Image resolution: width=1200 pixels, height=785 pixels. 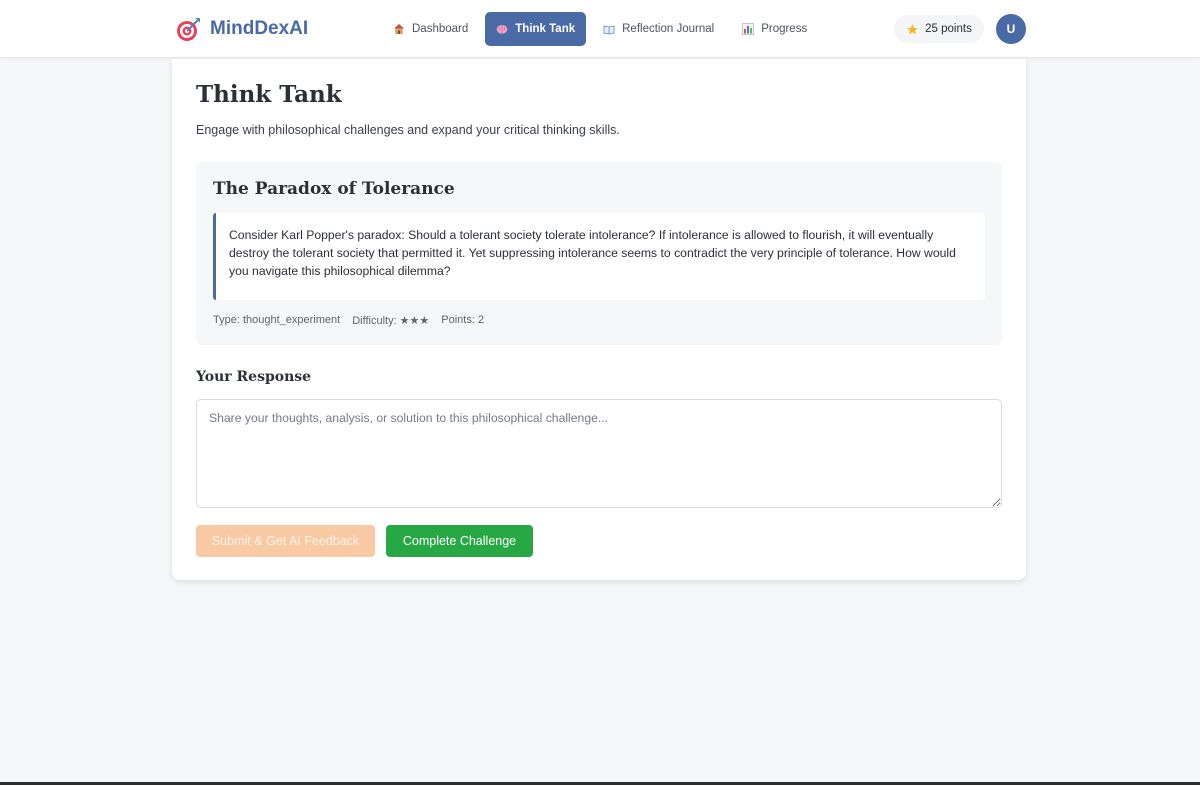 What do you see at coordinates (254, 377) in the screenshot?
I see `response-heading: Your Response` at bounding box center [254, 377].